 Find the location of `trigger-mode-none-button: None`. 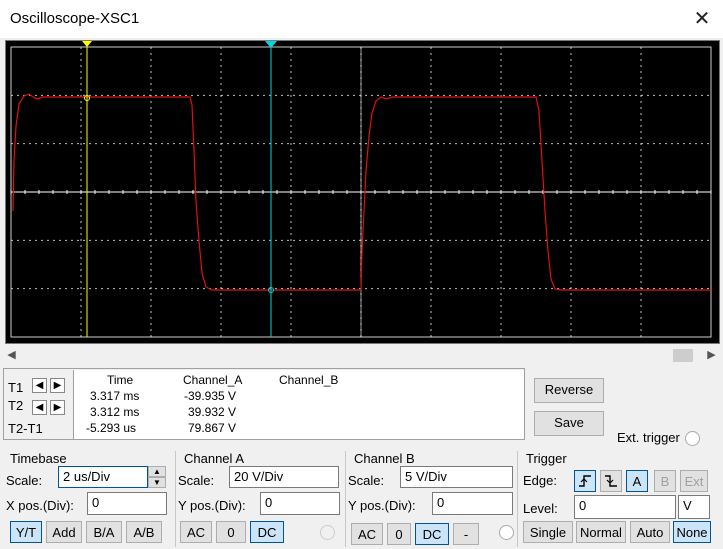

trigger-mode-none-button: None is located at coordinates (692, 532).